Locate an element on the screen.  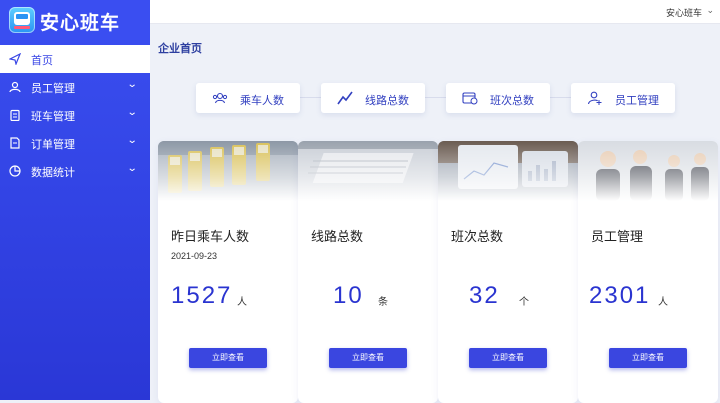
sidebar-item-employees: 员工管理 ⌄ is located at coordinates (75, 87).